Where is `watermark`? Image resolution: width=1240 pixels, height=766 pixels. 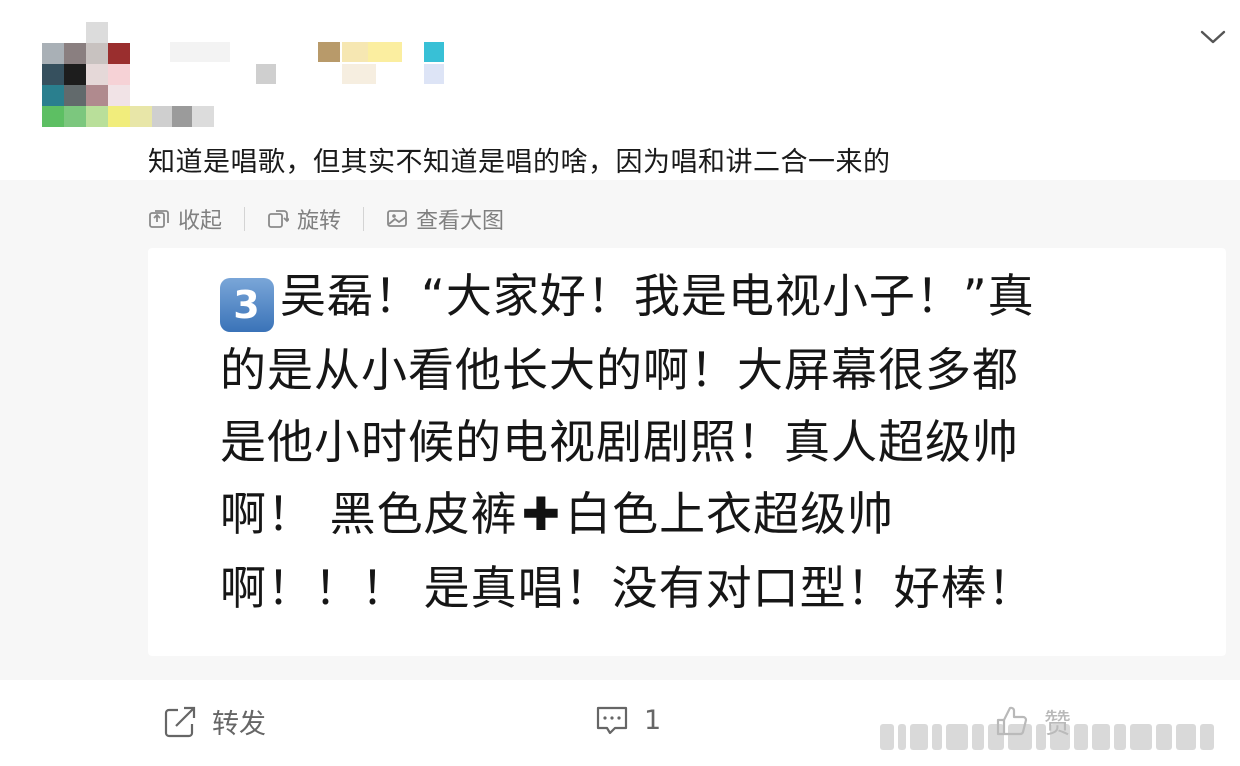 watermark is located at coordinates (1052, 737).